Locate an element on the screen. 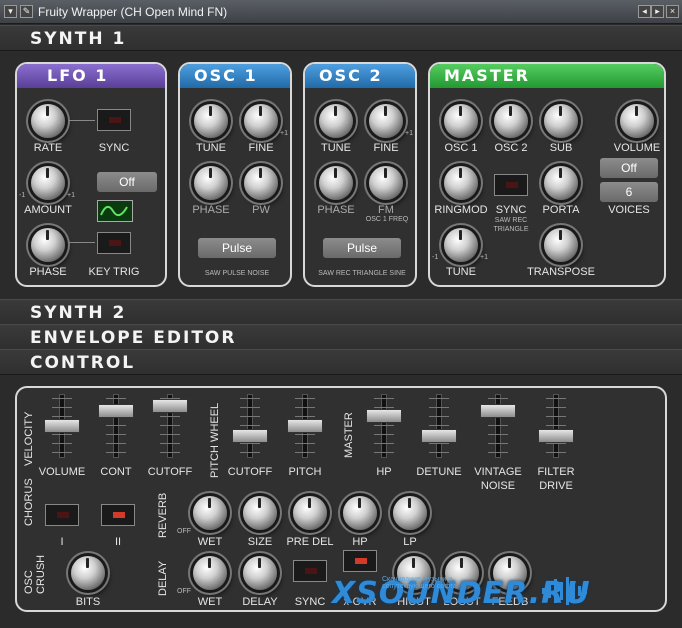 Image resolution: width=682 pixels, height=628 pixels. porta-knob is located at coordinates (561, 183).